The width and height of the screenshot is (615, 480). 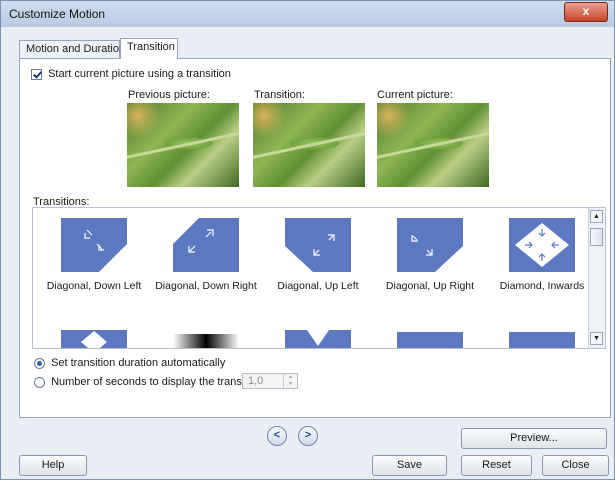 I want to click on diagonal-down-left-icon, so click(x=94, y=245).